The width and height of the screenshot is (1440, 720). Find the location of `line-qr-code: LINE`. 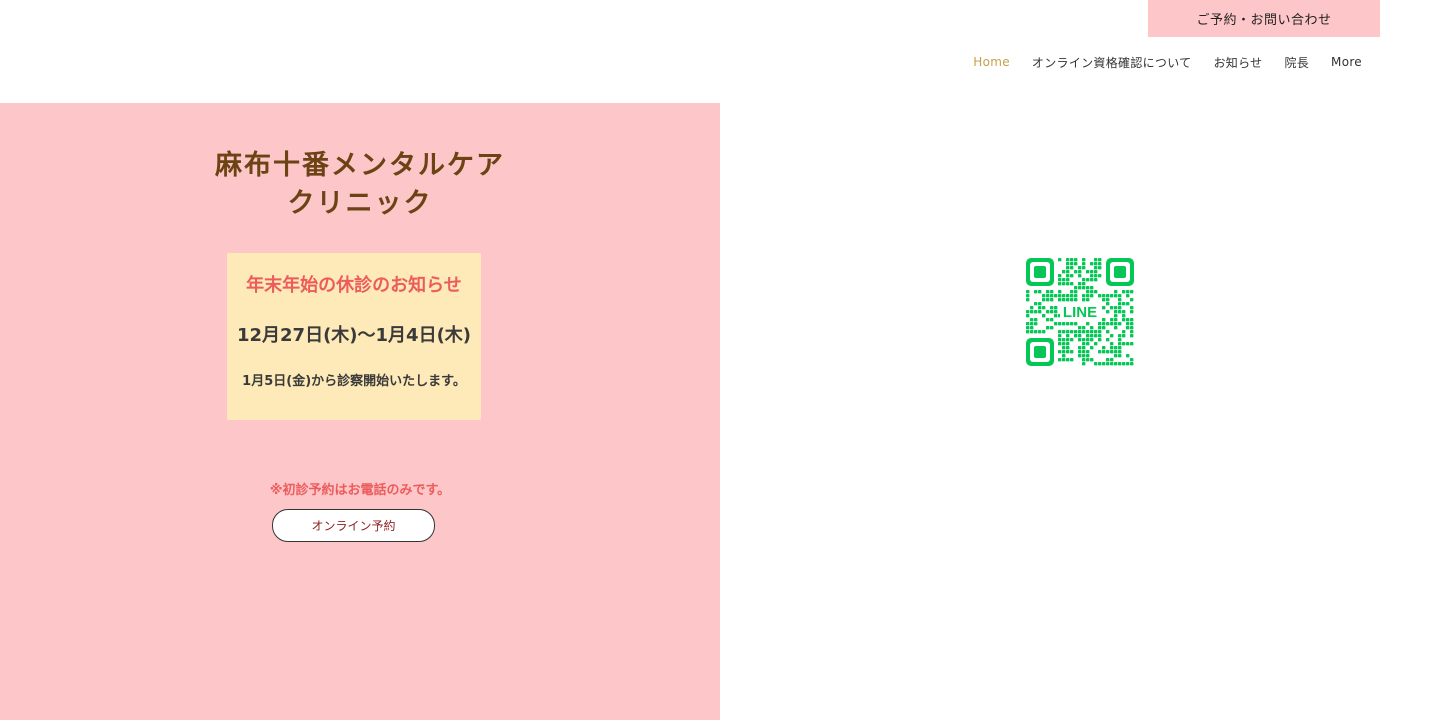

line-qr-code: LINE is located at coordinates (1080, 312).